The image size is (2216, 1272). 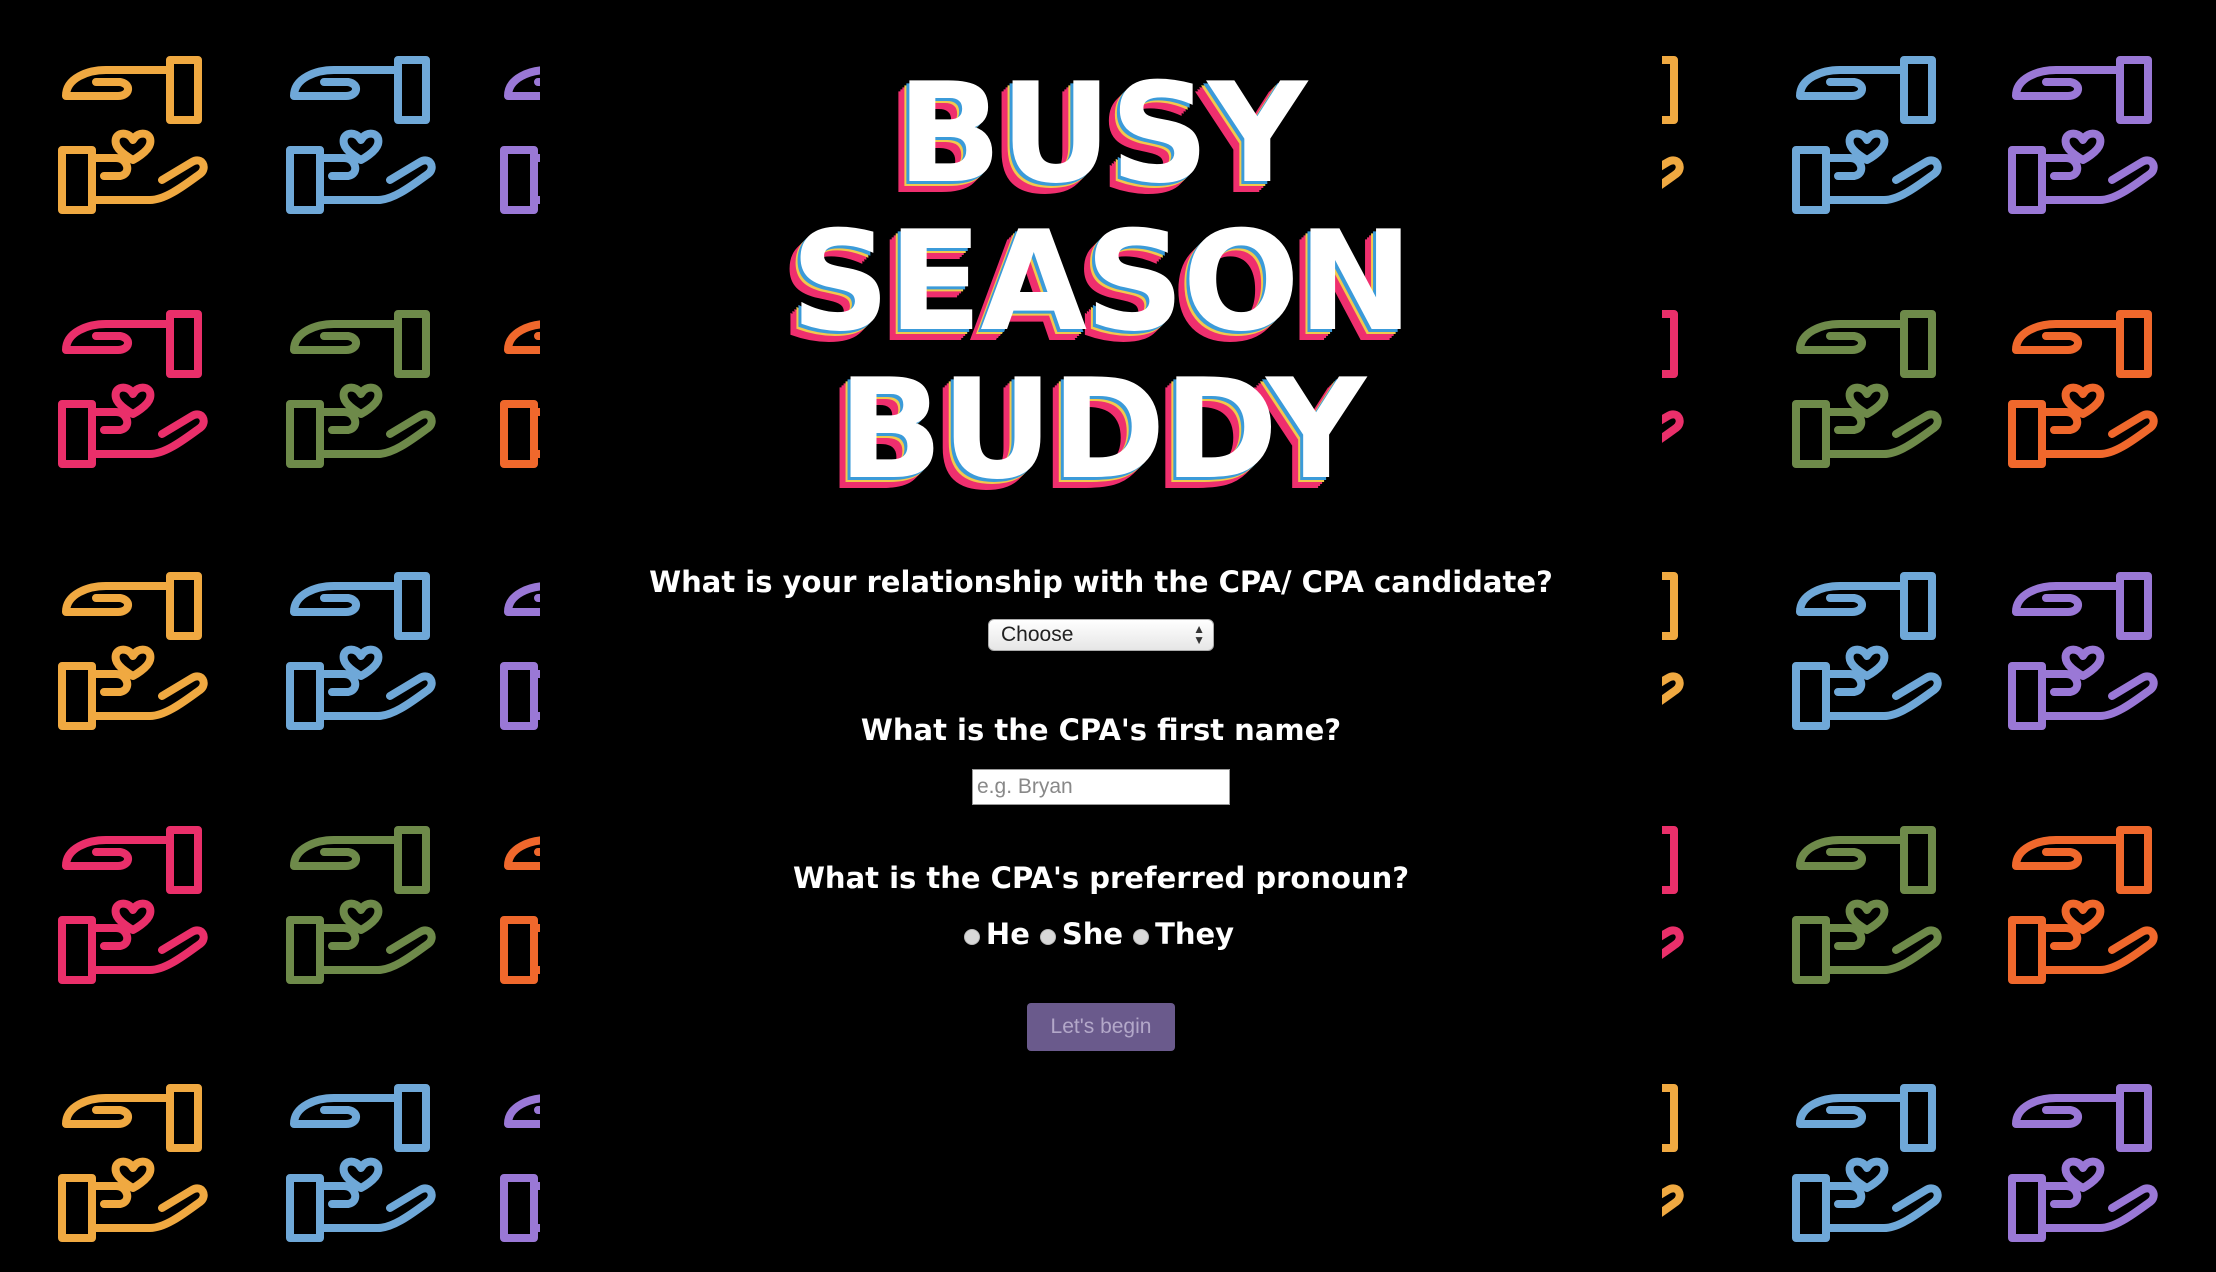 I want to click on first-name-question: What is the CPA's first name?, so click(x=1101, y=730).